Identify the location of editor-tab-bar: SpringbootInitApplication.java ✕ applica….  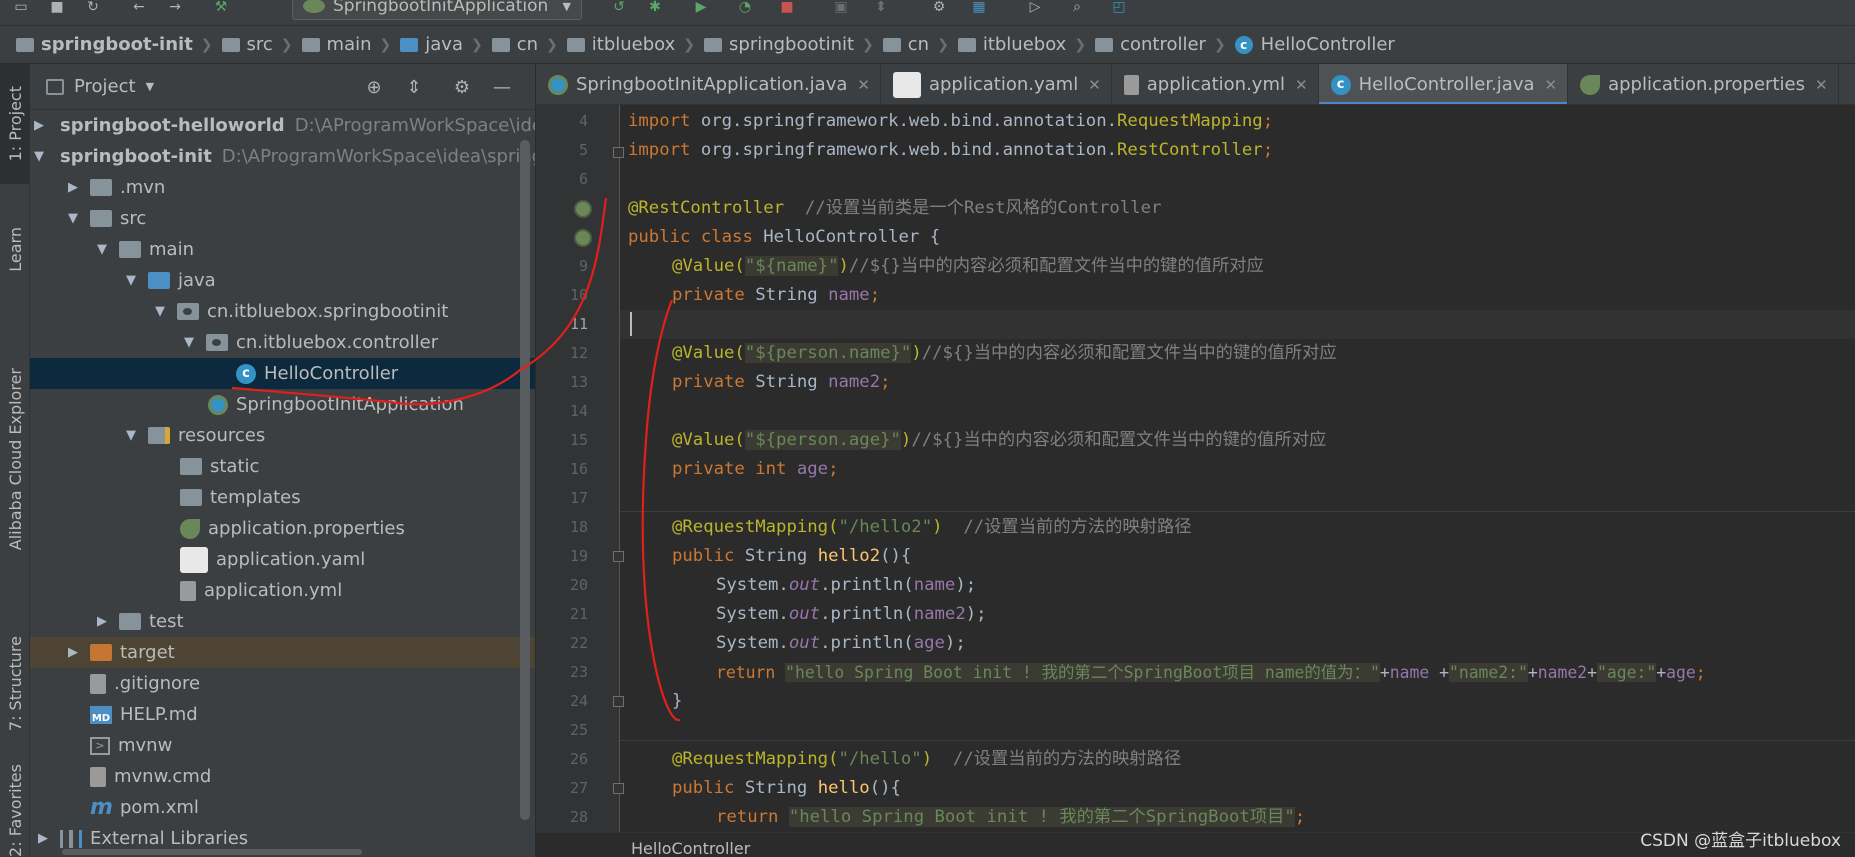
(1195, 84).